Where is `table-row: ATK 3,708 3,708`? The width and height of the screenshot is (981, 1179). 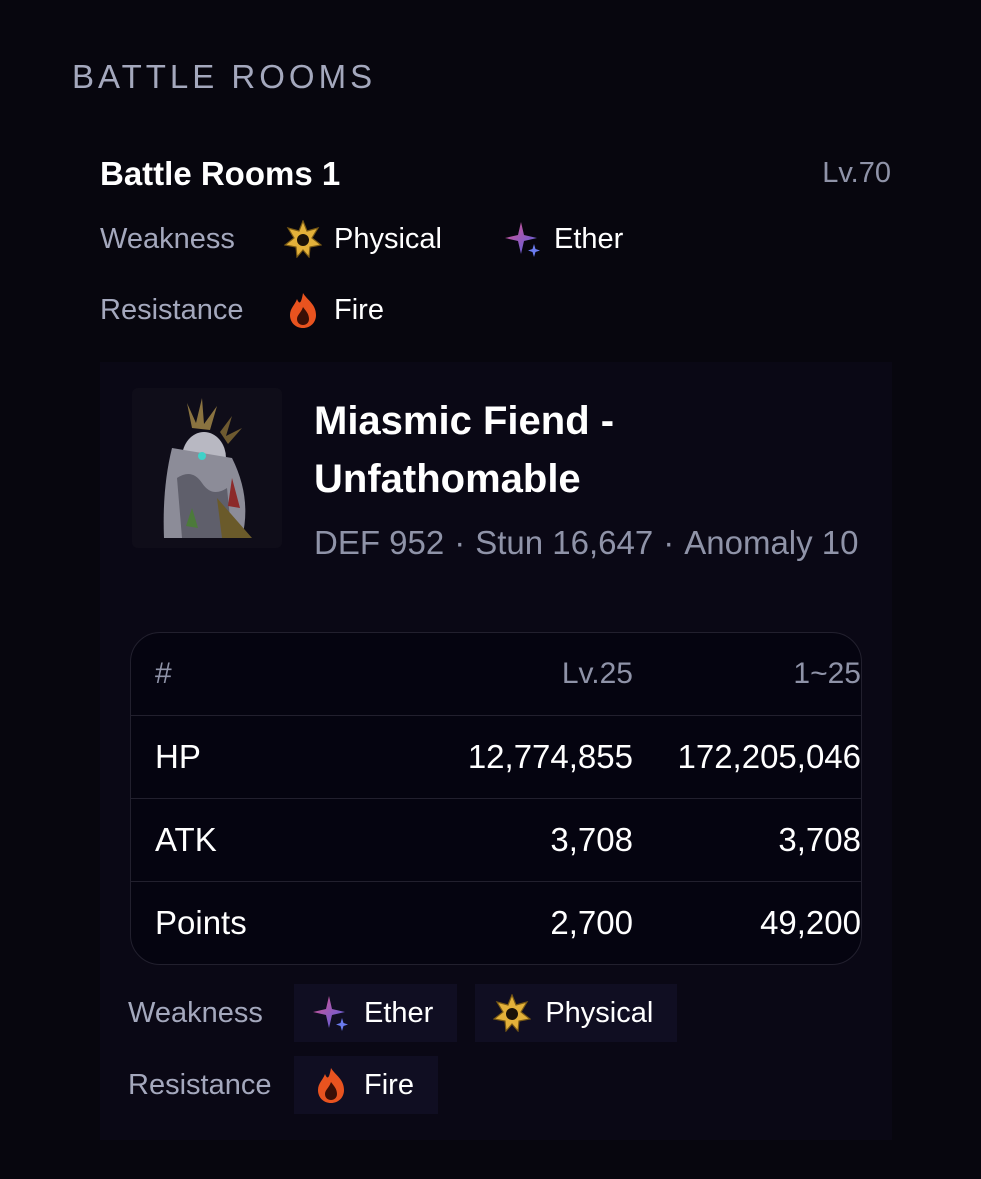
table-row: ATK 3,708 3,708 is located at coordinates (496, 839).